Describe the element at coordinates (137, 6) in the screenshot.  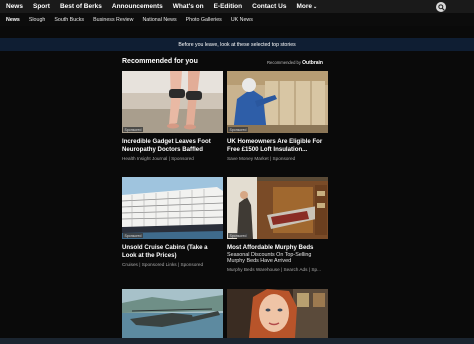
I see `nav-announcements: Announcements` at that location.